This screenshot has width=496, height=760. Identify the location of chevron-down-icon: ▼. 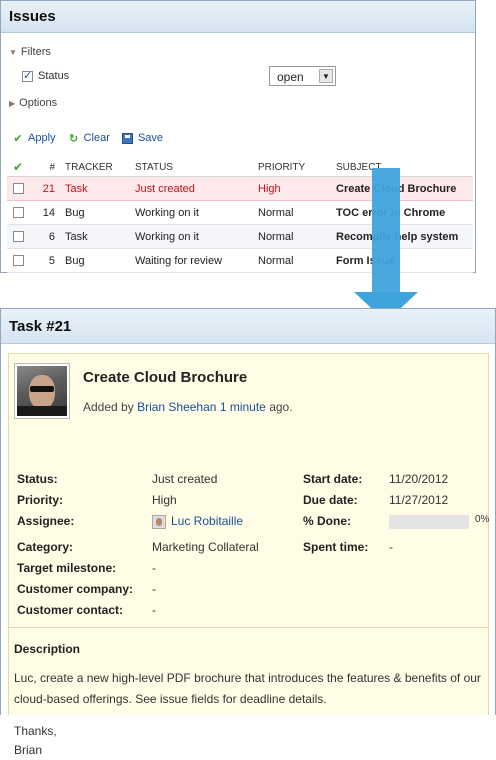
(326, 76).